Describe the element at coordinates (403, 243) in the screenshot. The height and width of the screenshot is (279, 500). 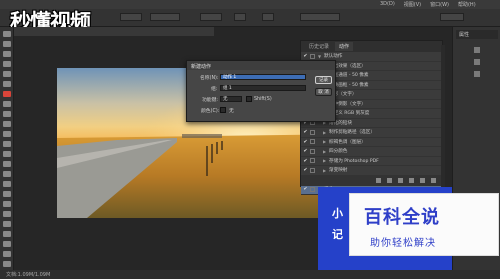
I see `banner-subtitle: 助你轻松解决` at that location.